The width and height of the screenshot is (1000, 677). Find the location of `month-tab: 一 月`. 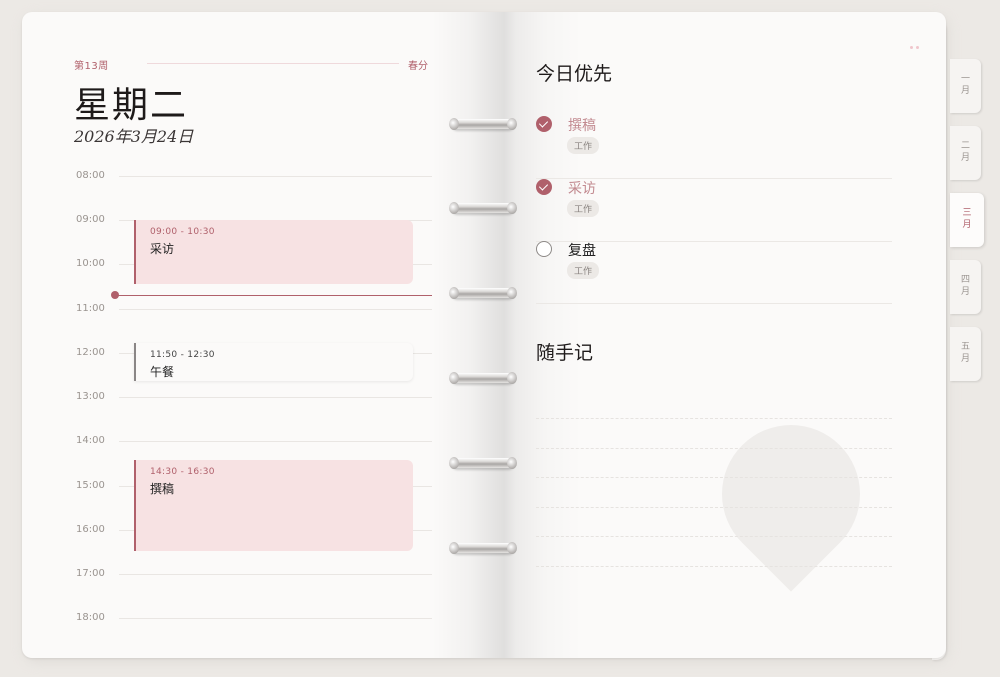

month-tab: 一 月 is located at coordinates (965, 86).